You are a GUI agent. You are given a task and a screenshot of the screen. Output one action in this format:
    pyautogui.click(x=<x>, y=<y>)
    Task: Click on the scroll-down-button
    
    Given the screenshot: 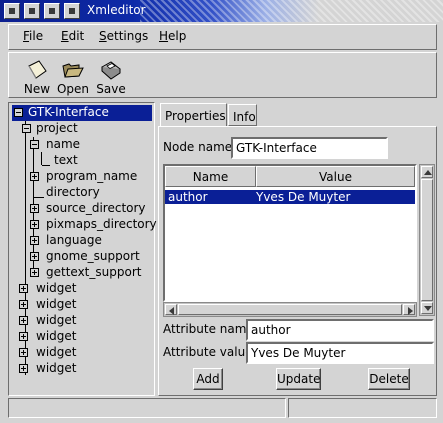 What is the action you would take?
    pyautogui.click(x=427, y=308)
    